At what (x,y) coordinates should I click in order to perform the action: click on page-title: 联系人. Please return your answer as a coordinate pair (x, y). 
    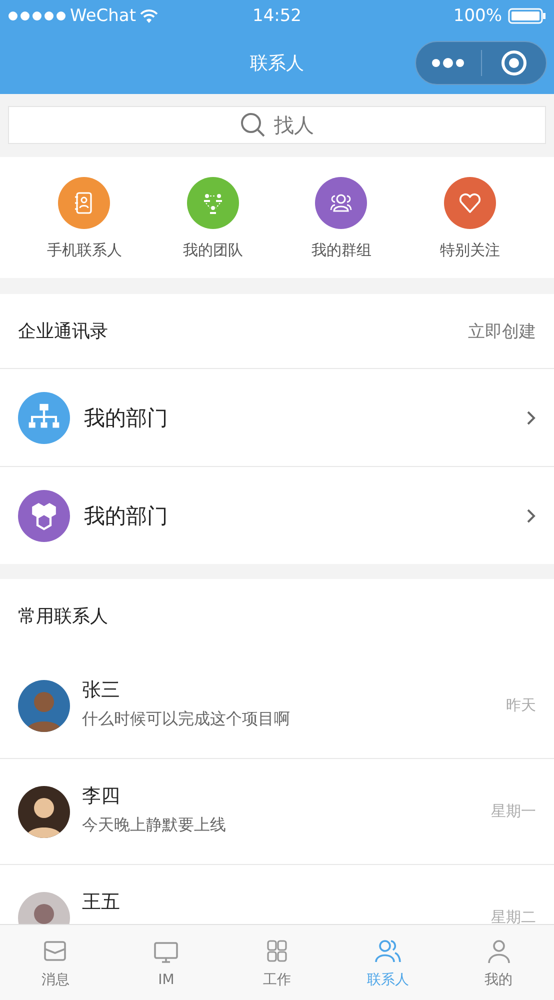
    Looking at the image, I should click on (277, 63).